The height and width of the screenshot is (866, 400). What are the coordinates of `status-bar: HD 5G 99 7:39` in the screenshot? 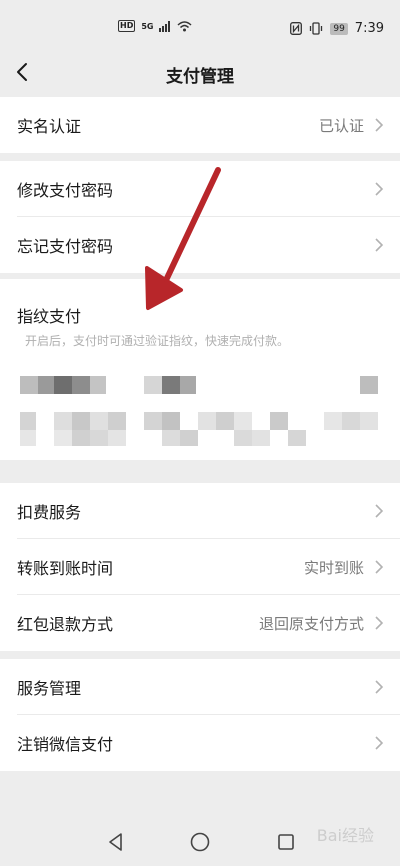 It's located at (200, 22).